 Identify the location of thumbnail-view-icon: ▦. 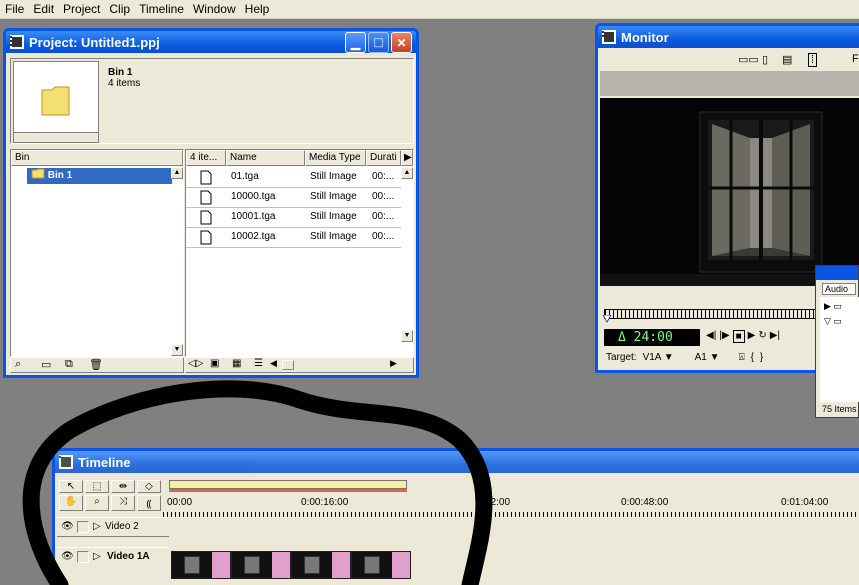
(236, 363).